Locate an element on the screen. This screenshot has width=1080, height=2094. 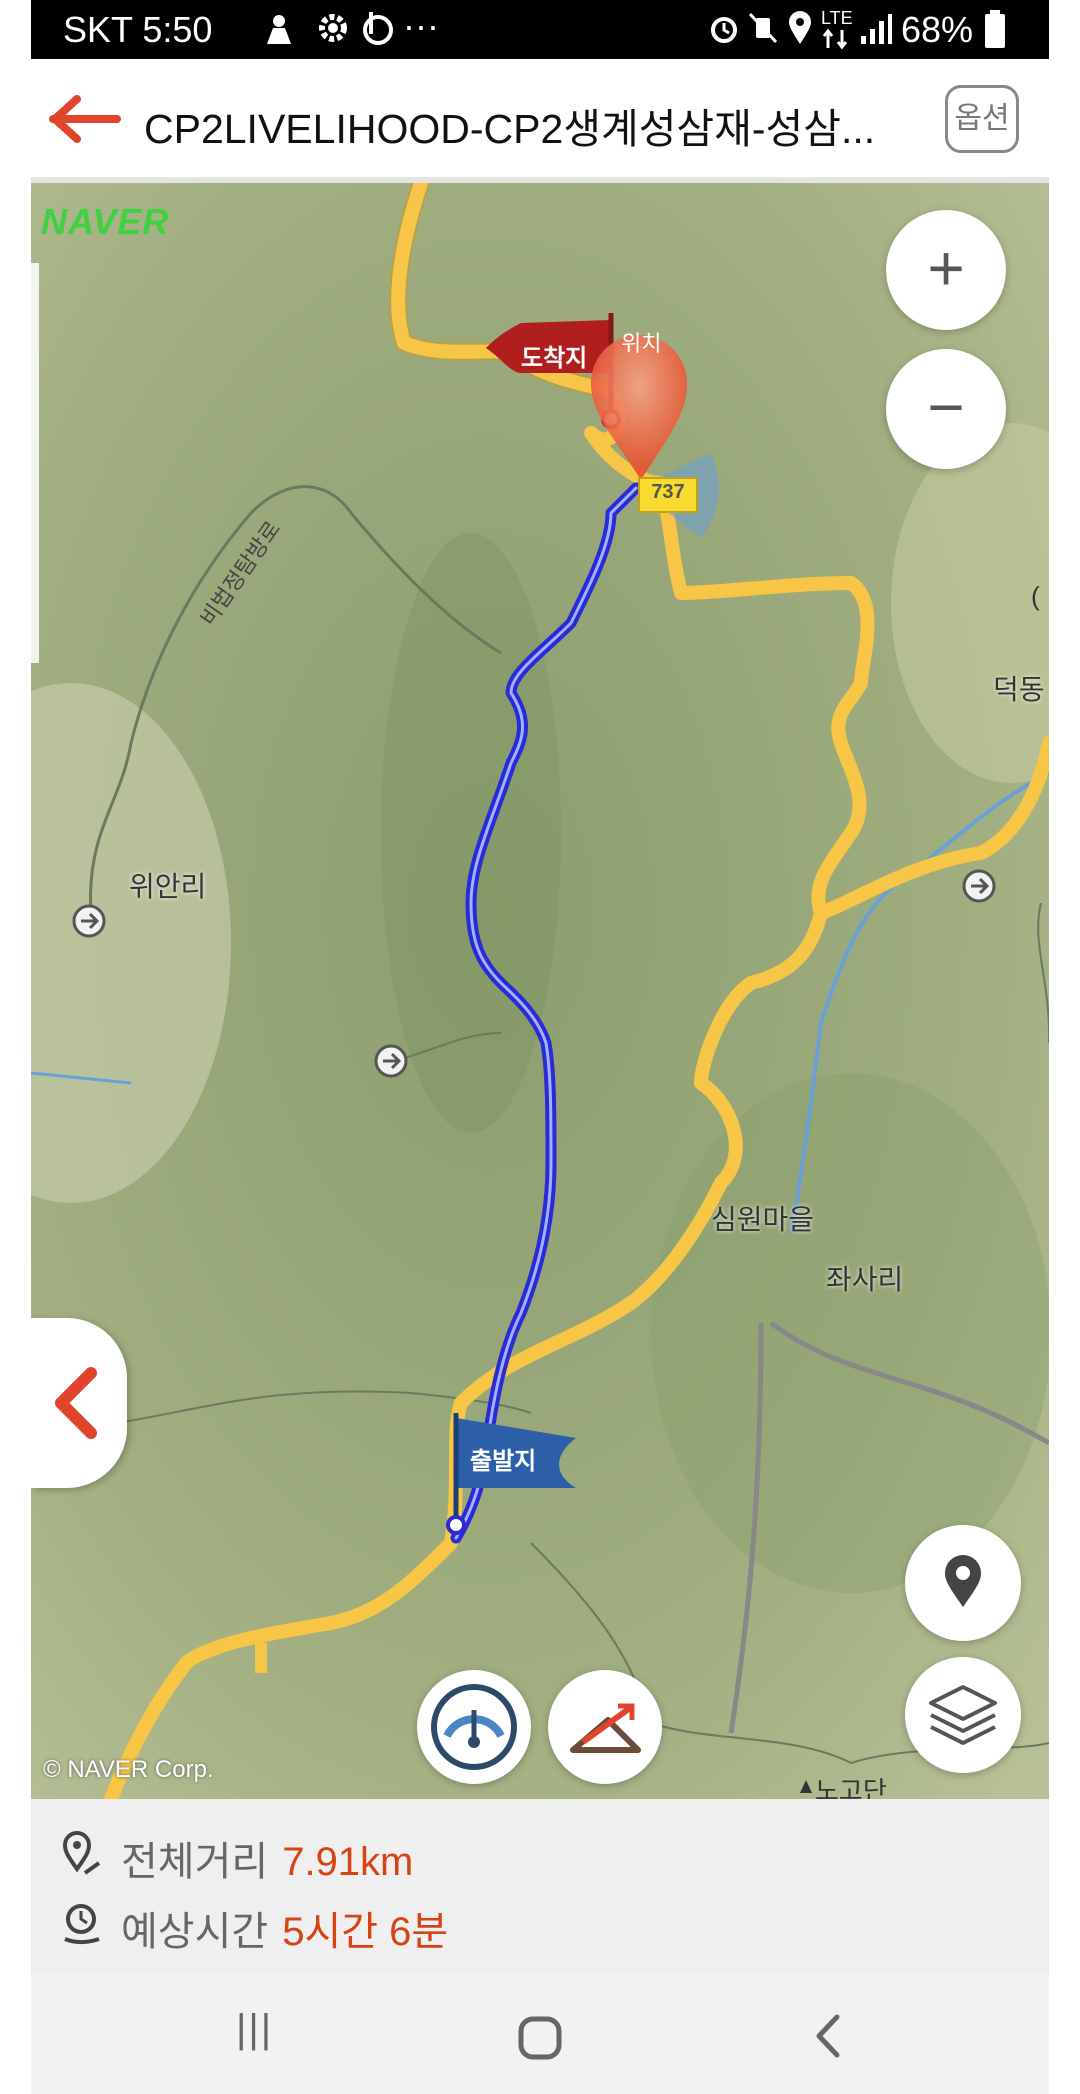
elevation-icon is located at coordinates (605, 1728).